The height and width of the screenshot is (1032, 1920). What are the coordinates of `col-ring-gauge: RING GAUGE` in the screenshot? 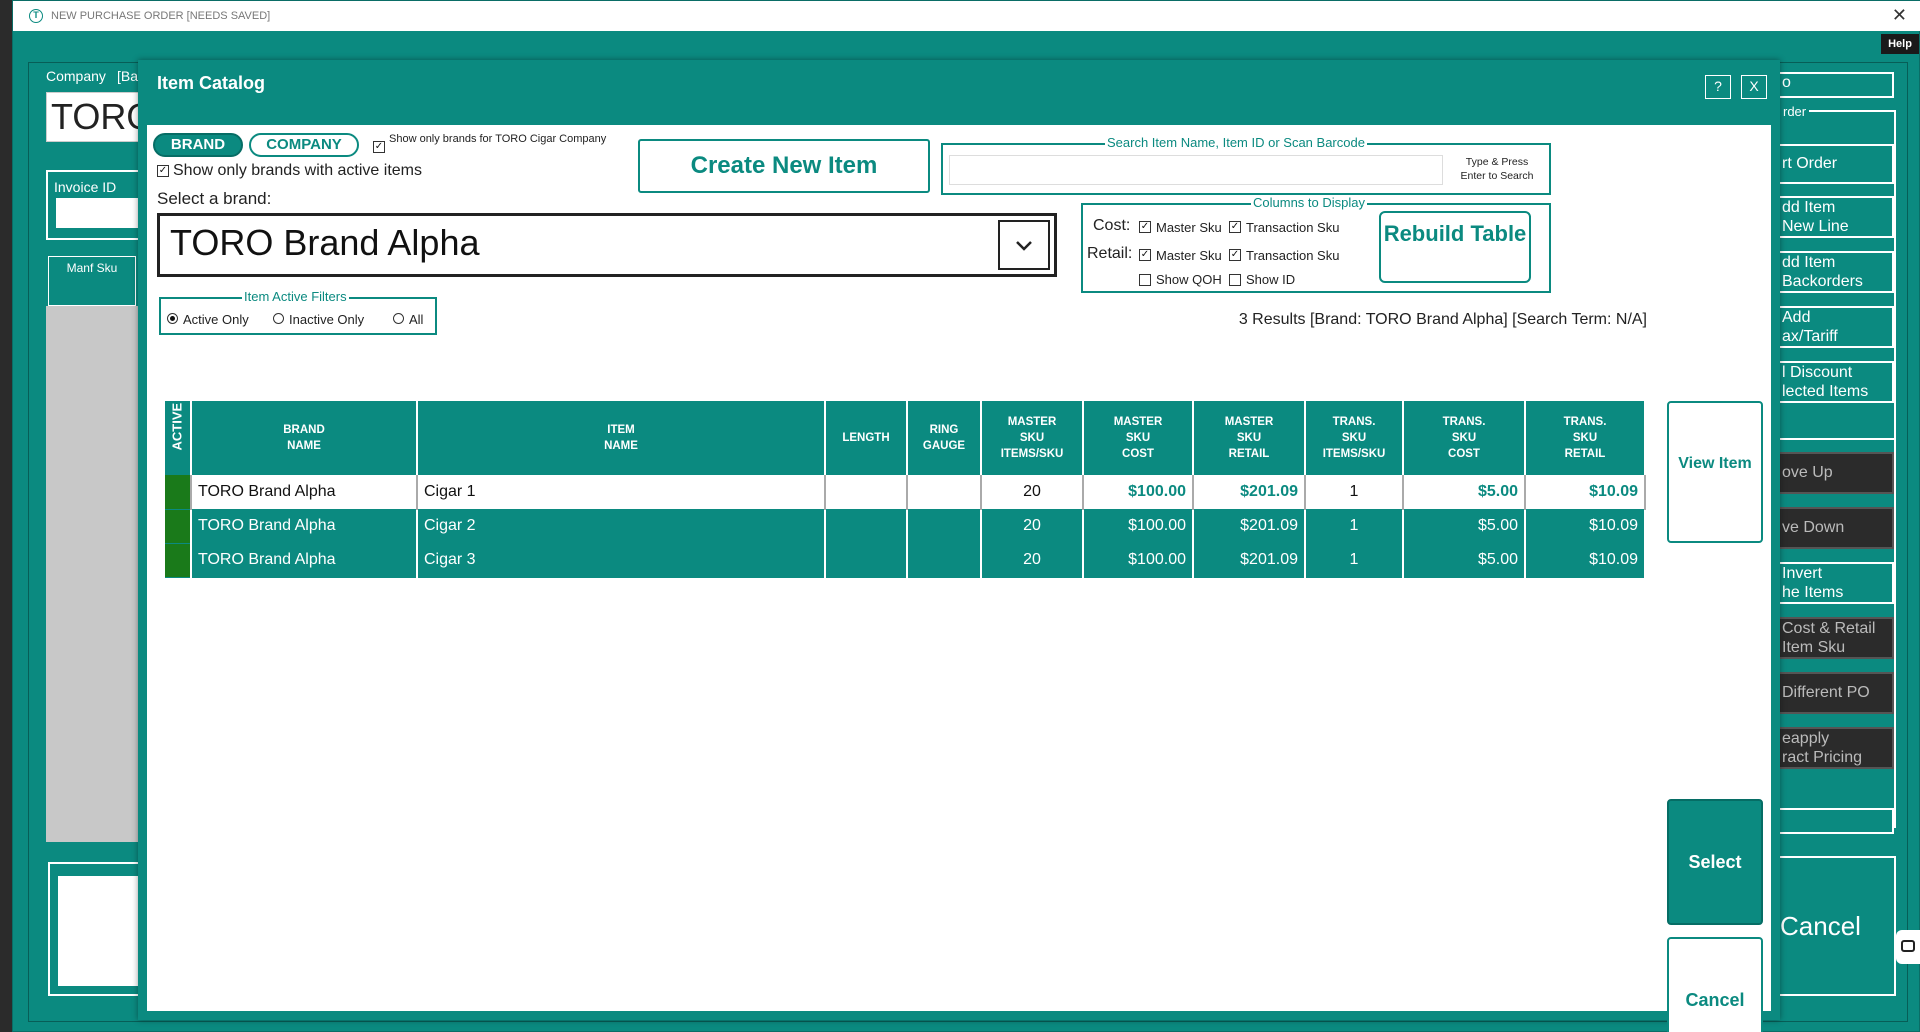 It's located at (944, 438).